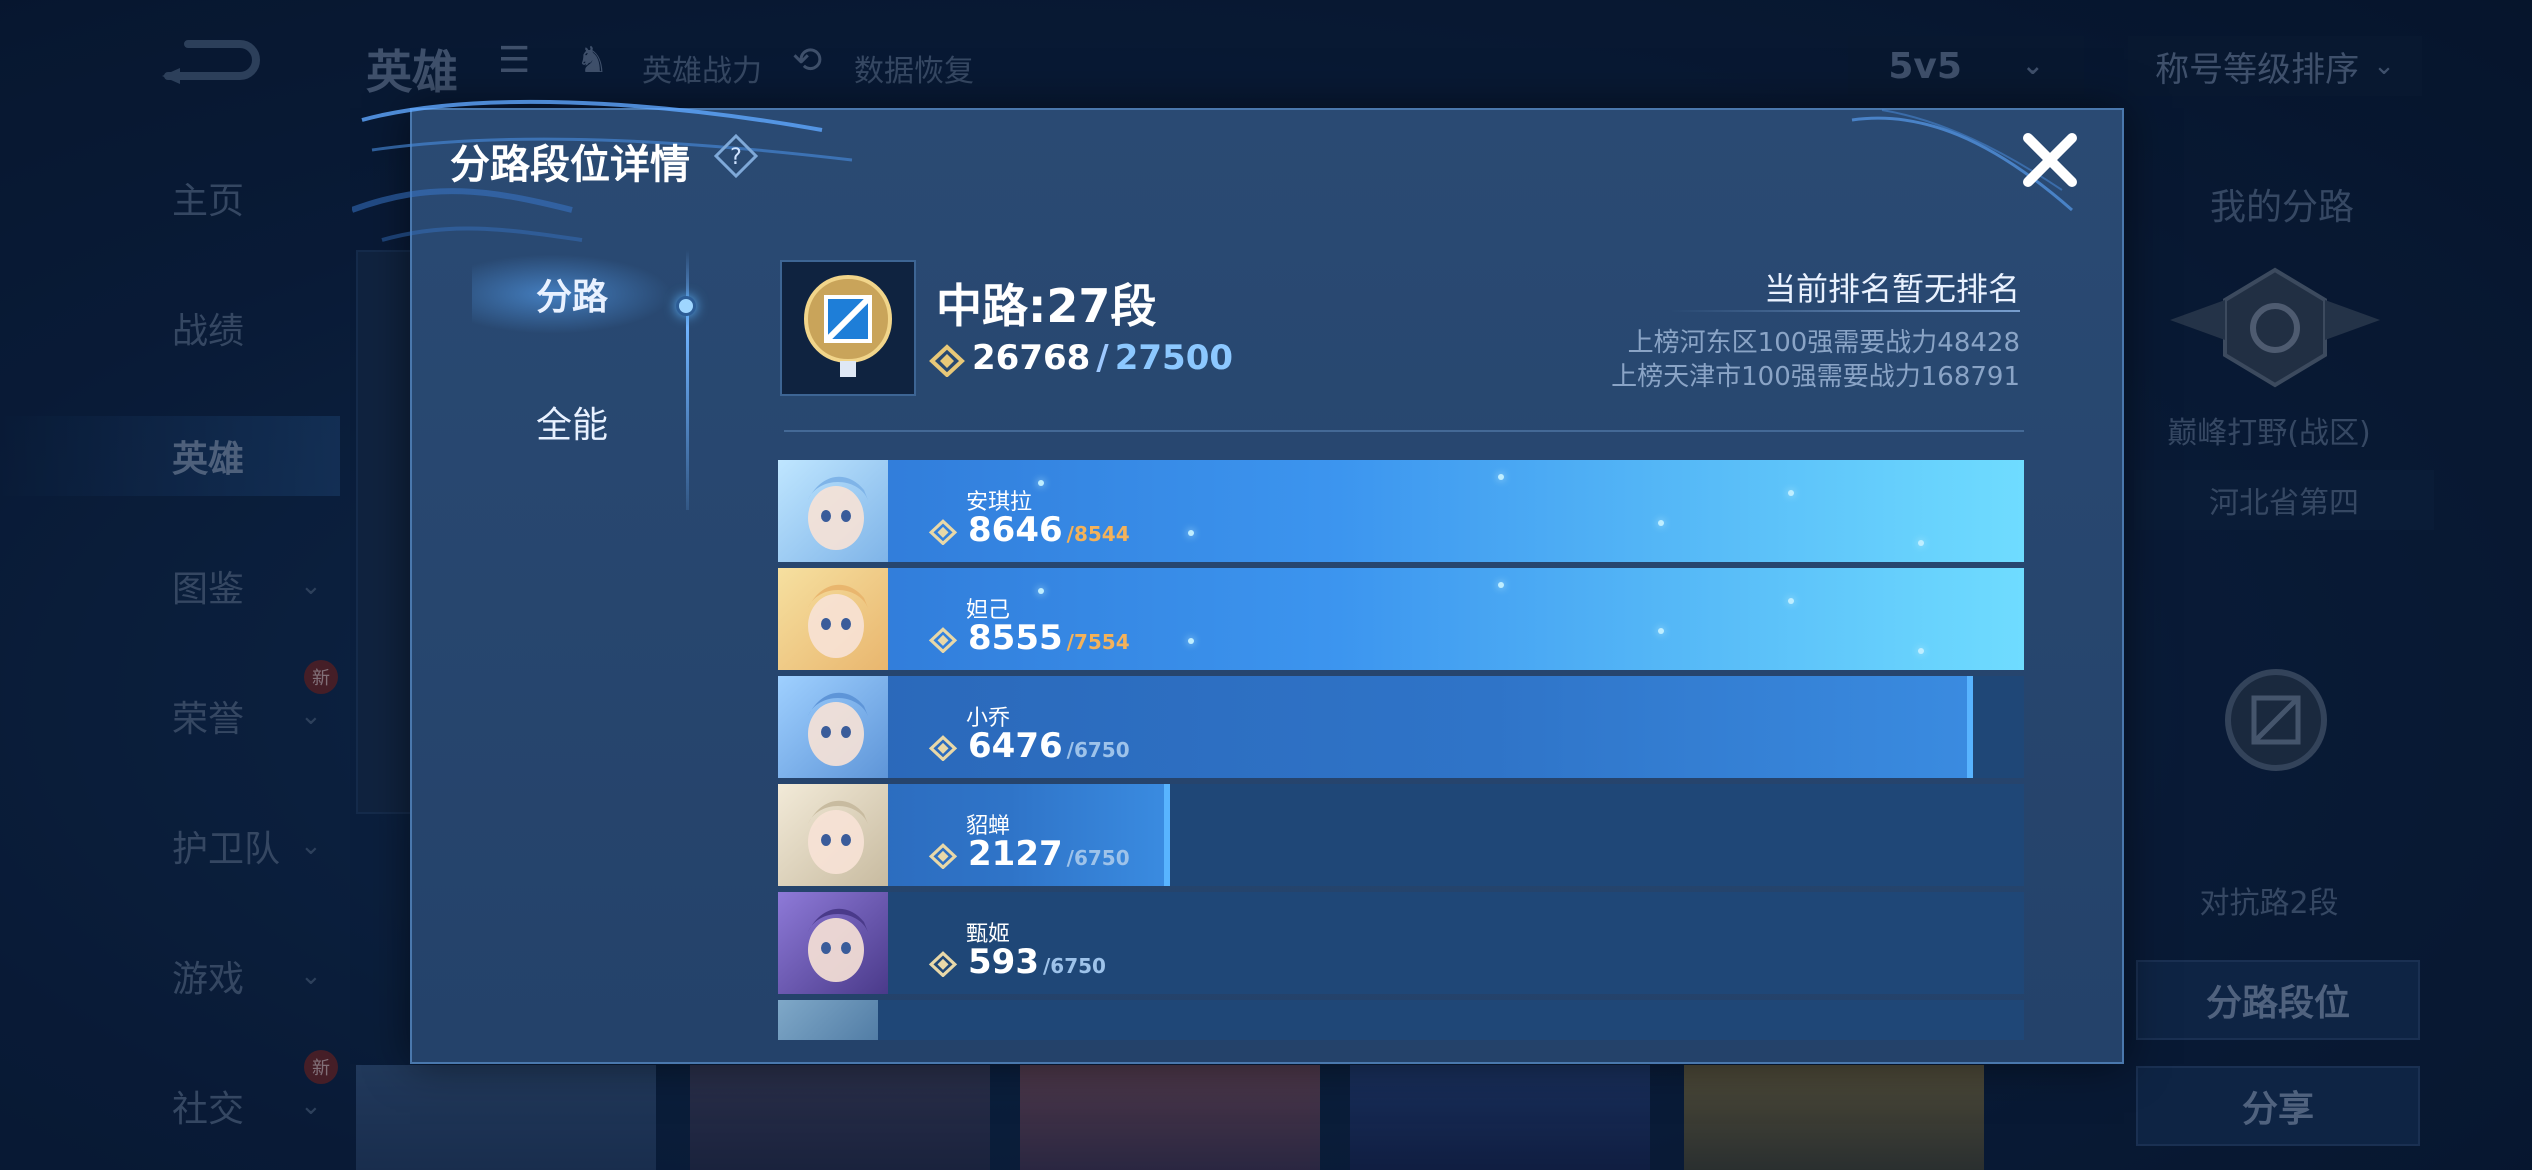  What do you see at coordinates (1891, 289) in the screenshot?
I see `rank-status: 当前排名暂无排名` at bounding box center [1891, 289].